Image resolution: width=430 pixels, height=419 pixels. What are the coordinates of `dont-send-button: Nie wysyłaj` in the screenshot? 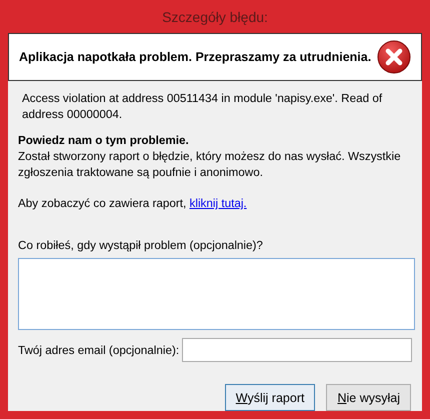 It's located at (368, 397).